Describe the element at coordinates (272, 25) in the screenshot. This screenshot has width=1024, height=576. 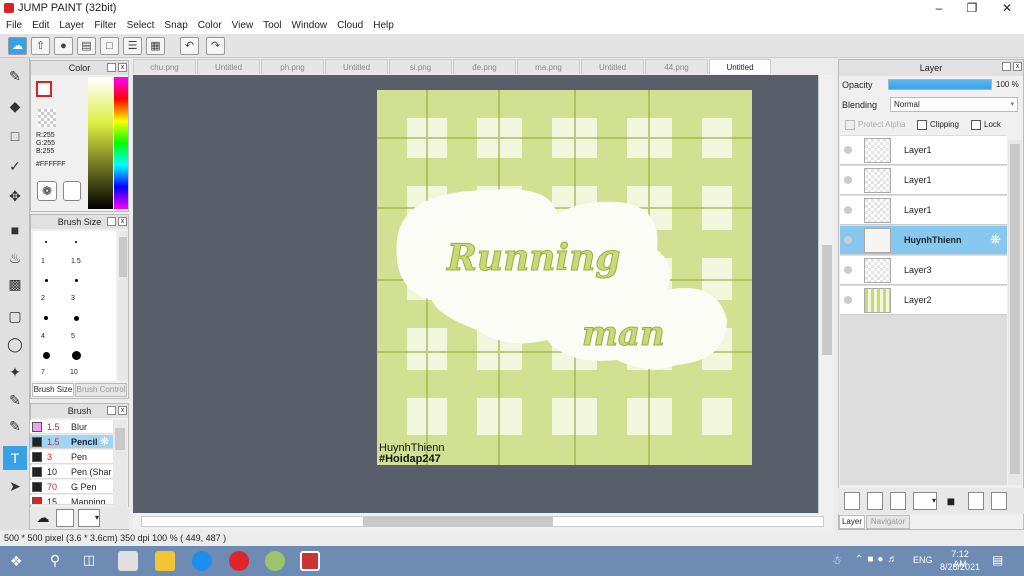
I see `menu-tool: Tool` at that location.